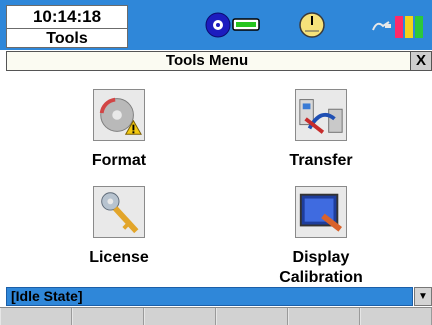 This screenshot has width=432, height=325. I want to click on format-disk-icon, so click(119, 115).